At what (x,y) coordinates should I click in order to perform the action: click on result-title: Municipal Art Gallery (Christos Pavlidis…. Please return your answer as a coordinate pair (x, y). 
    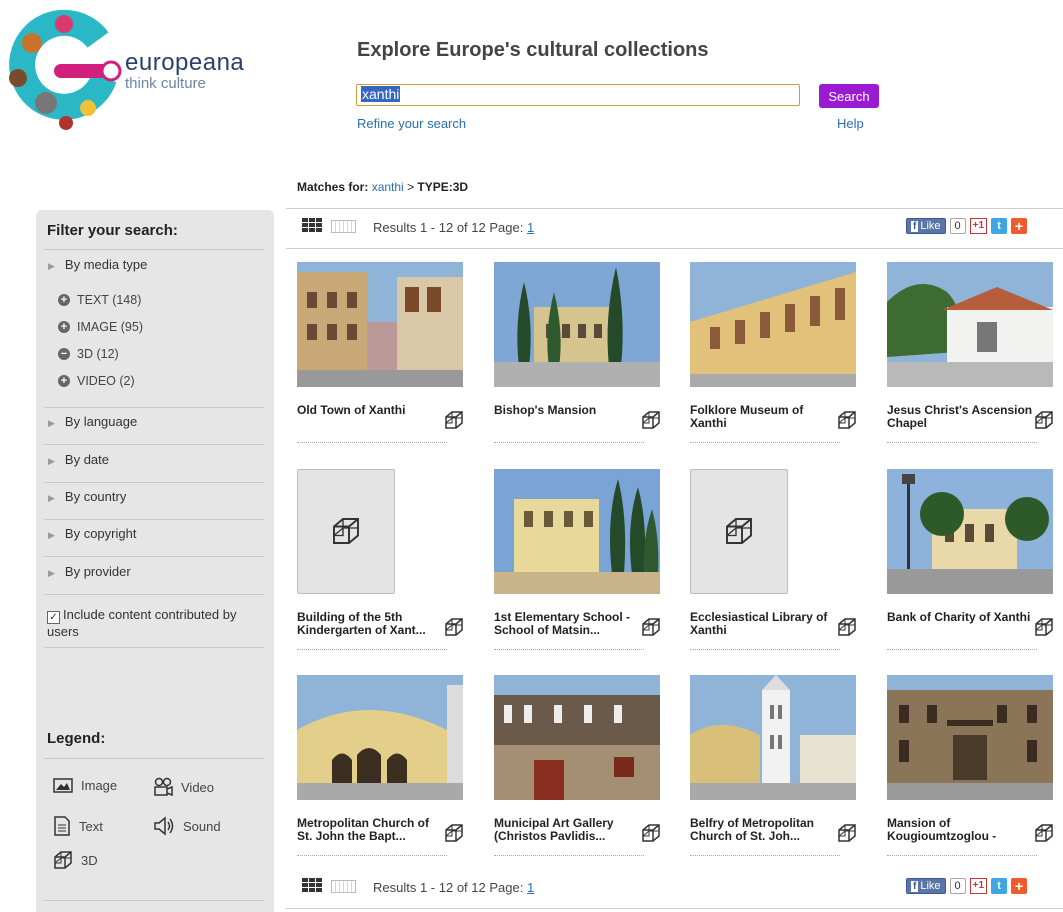
    Looking at the image, I should click on (569, 830).